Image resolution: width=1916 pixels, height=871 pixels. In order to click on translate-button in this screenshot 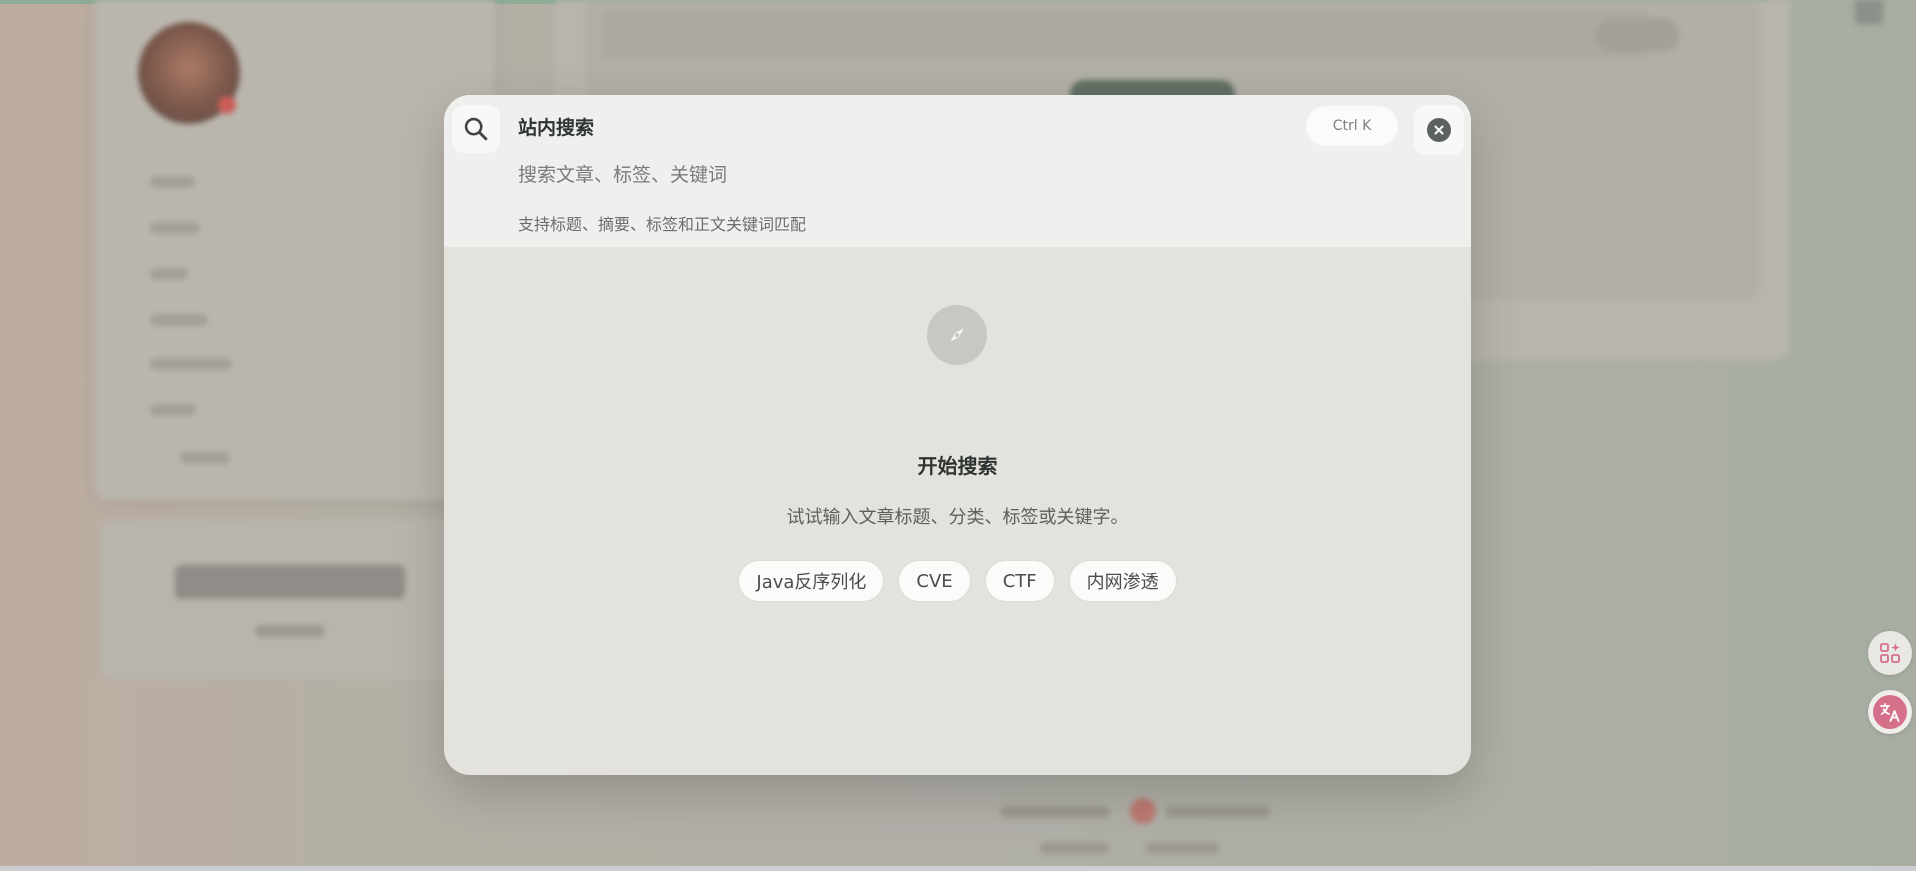, I will do `click(1890, 712)`.